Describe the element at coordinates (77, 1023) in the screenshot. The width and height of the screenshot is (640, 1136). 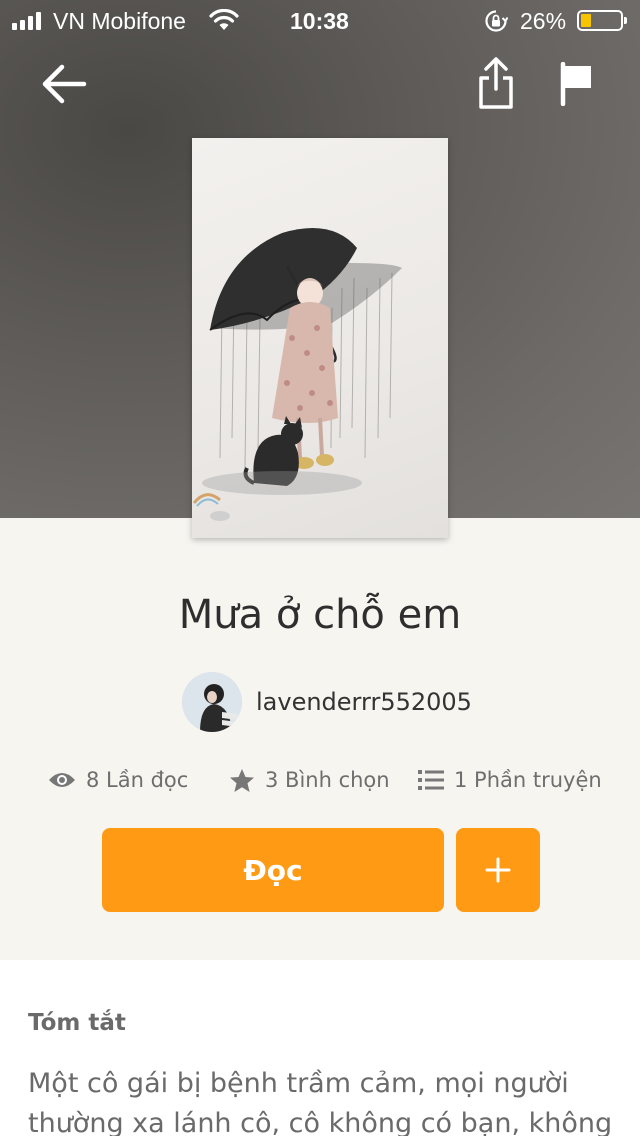
I see `summary-heading: Tóm tắt` at that location.